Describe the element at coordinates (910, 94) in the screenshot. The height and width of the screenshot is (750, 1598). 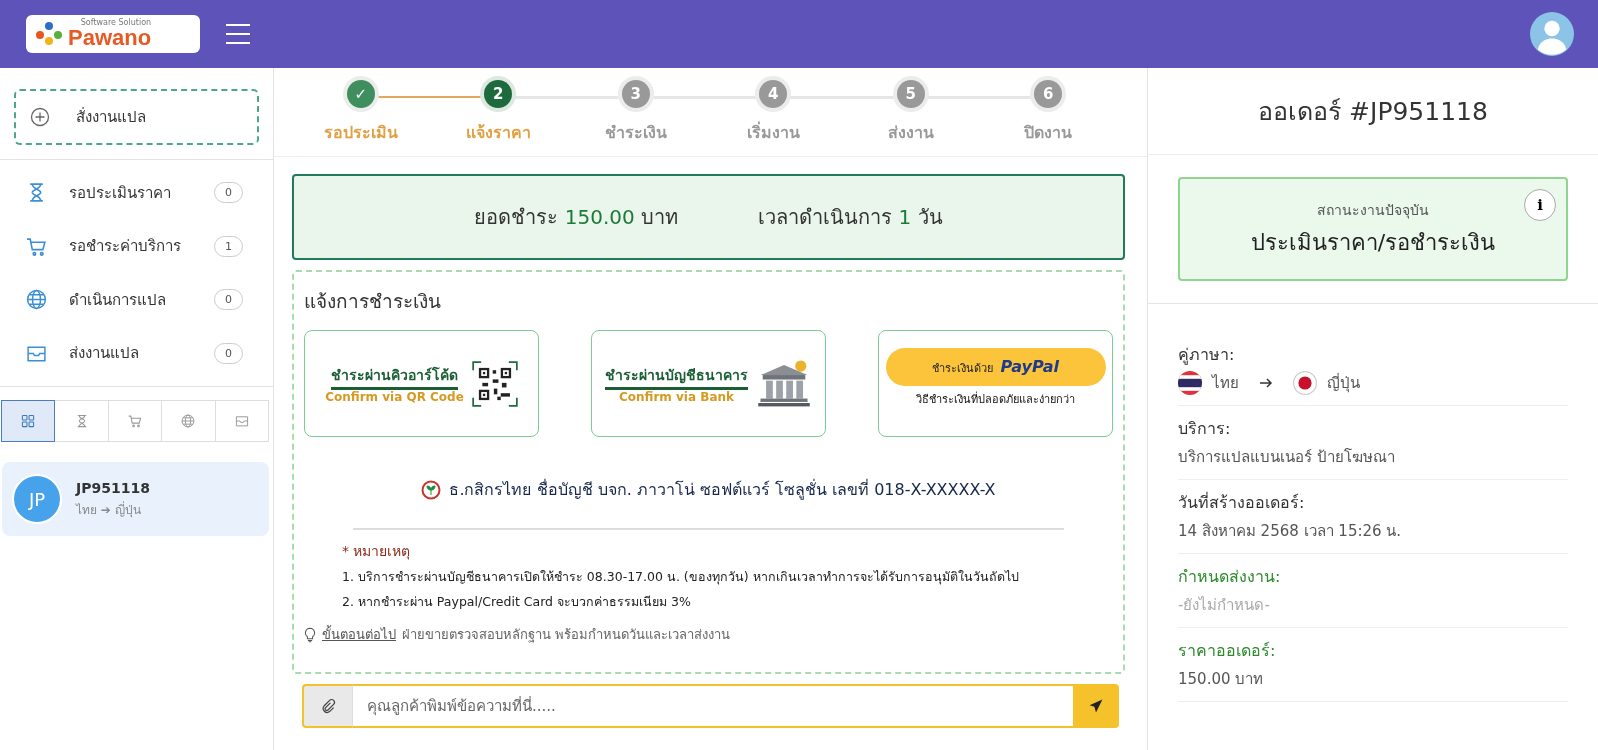
I see `step-marker: 5` at that location.